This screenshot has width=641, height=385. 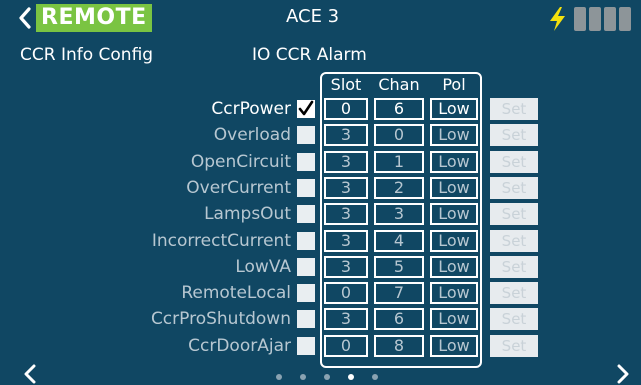 What do you see at coordinates (399, 161) in the screenshot?
I see `channel-cell: 1` at bounding box center [399, 161].